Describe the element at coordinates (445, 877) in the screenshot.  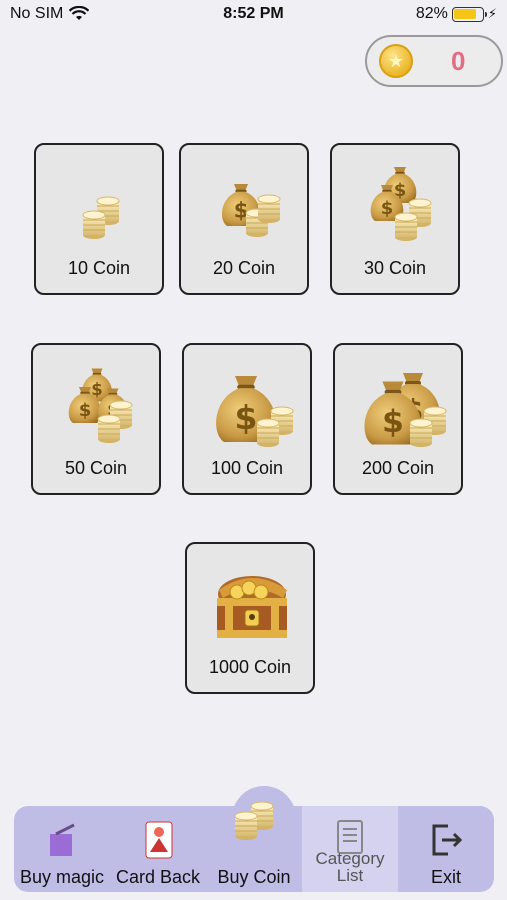
I see `tab-label: Exit` at that location.